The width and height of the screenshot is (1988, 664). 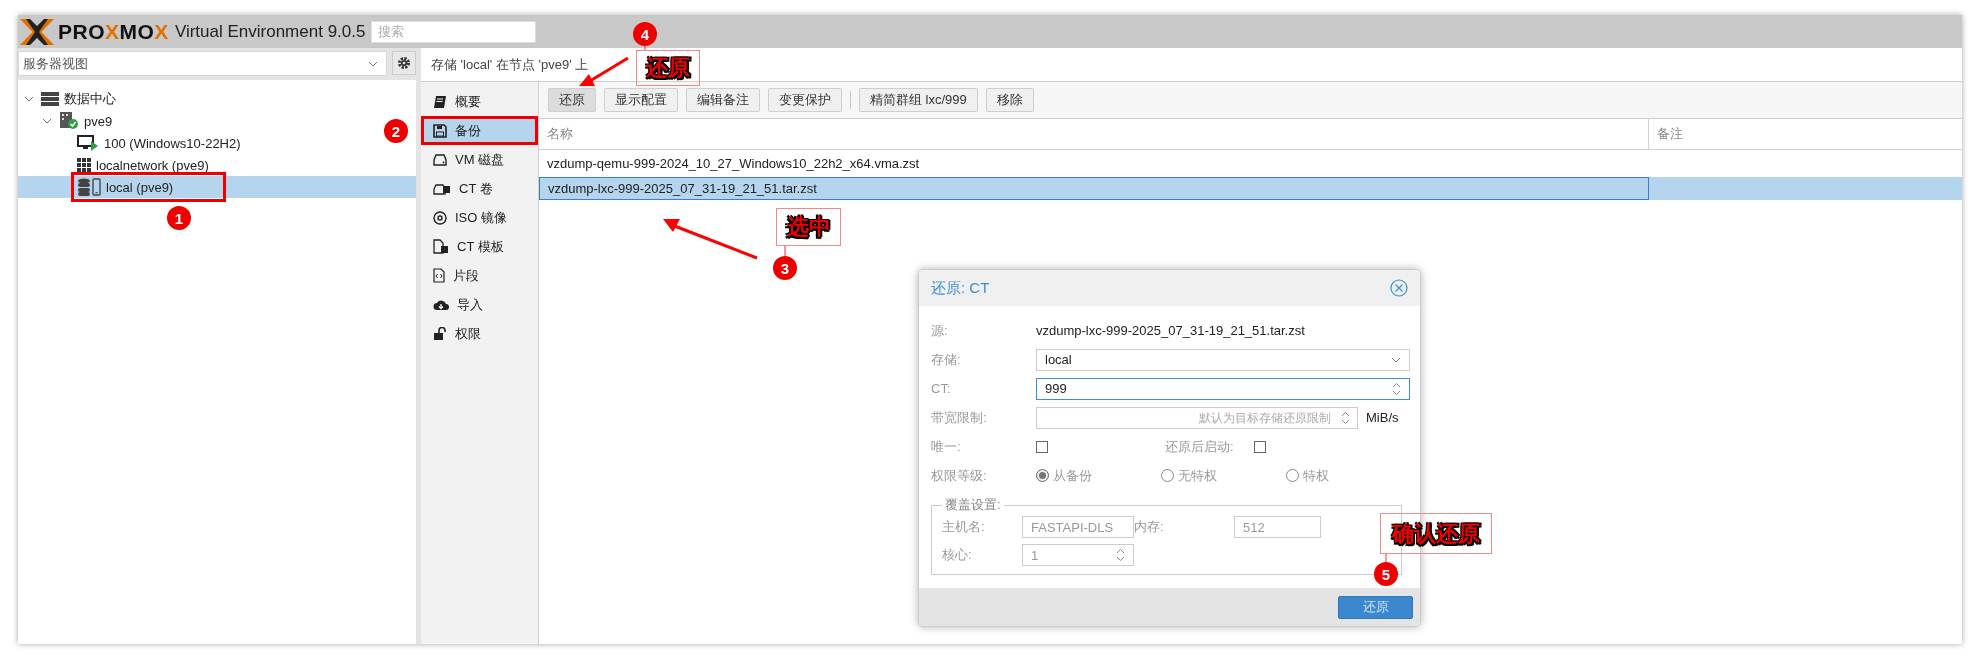 I want to click on field-label: 还原后启动:, so click(x=1199, y=446).